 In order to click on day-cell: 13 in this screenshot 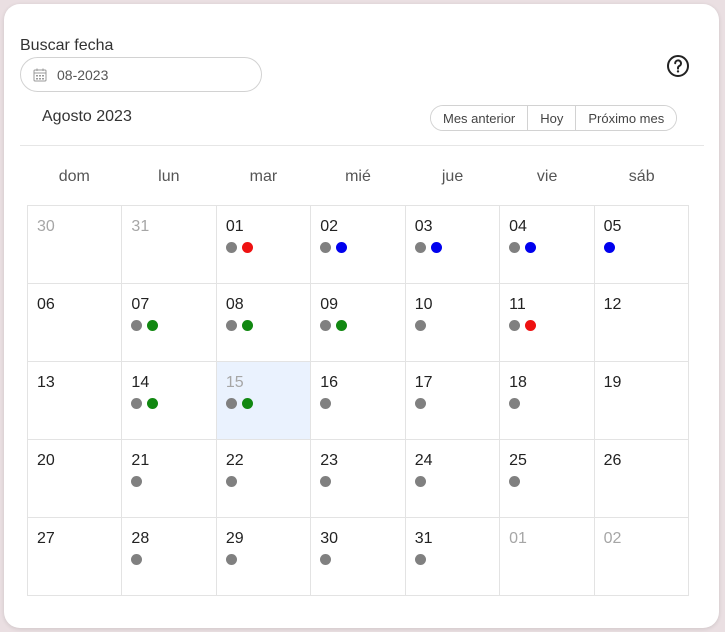, I will do `click(75, 401)`.